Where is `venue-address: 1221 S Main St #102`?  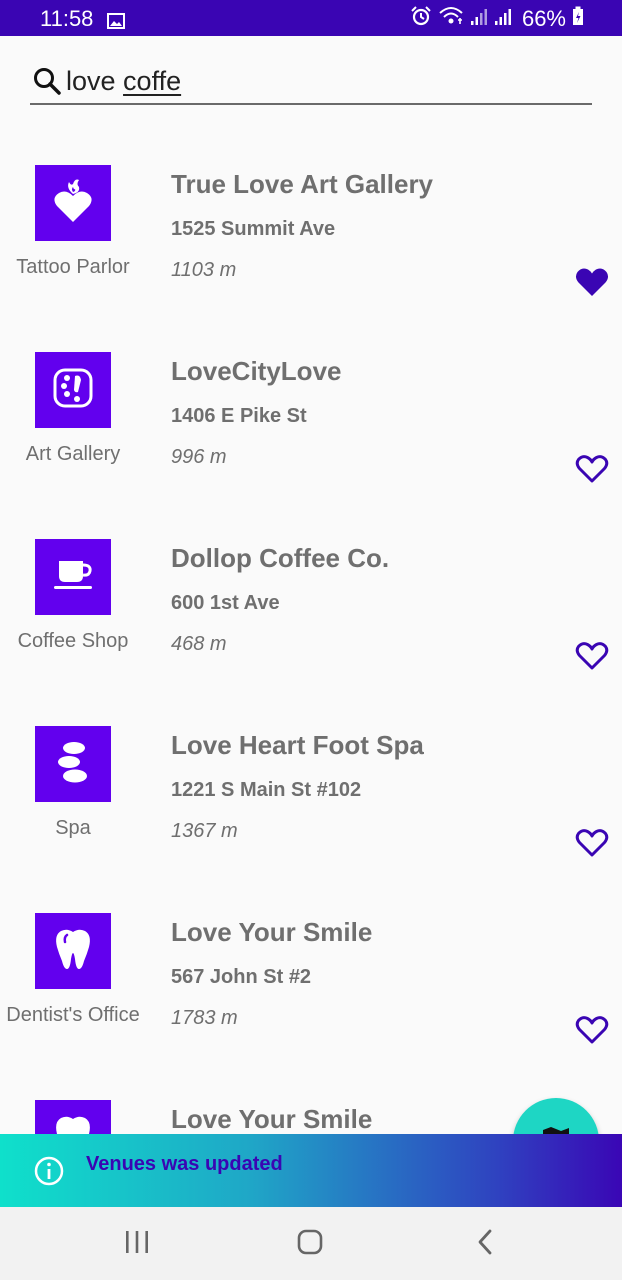 venue-address: 1221 S Main St #102 is located at coordinates (266, 790).